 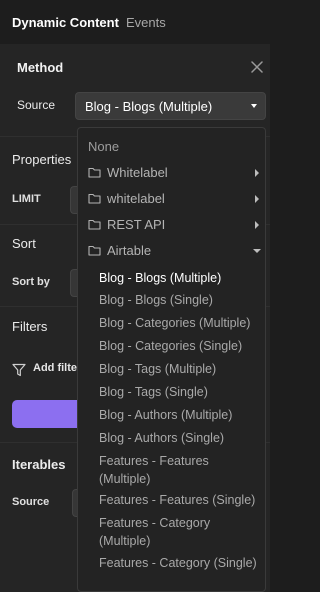 I want to click on folder-label: whitelabel, so click(x=136, y=198).